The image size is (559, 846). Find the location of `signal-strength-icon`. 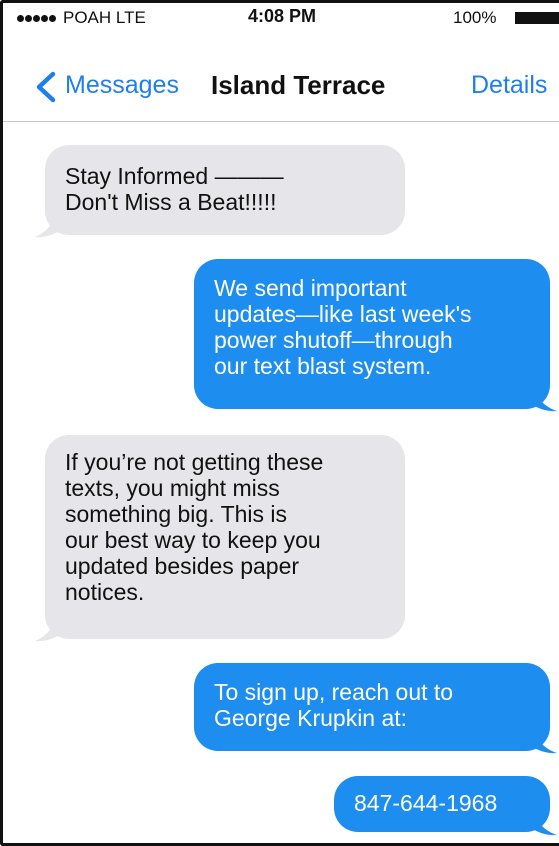

signal-strength-icon is located at coordinates (37, 19).